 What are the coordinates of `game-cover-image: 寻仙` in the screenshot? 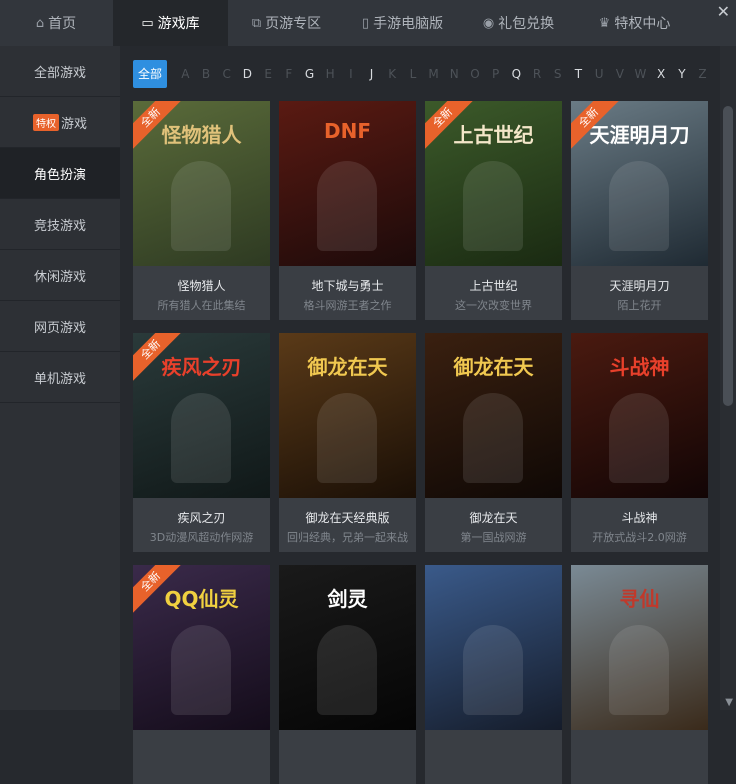 It's located at (639, 647).